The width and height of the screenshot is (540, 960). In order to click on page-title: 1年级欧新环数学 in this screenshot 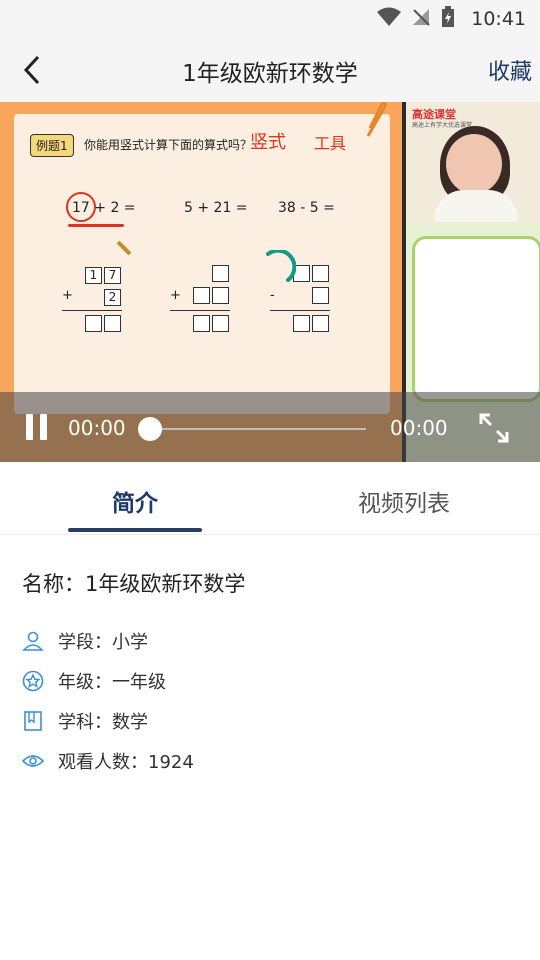, I will do `click(270, 74)`.